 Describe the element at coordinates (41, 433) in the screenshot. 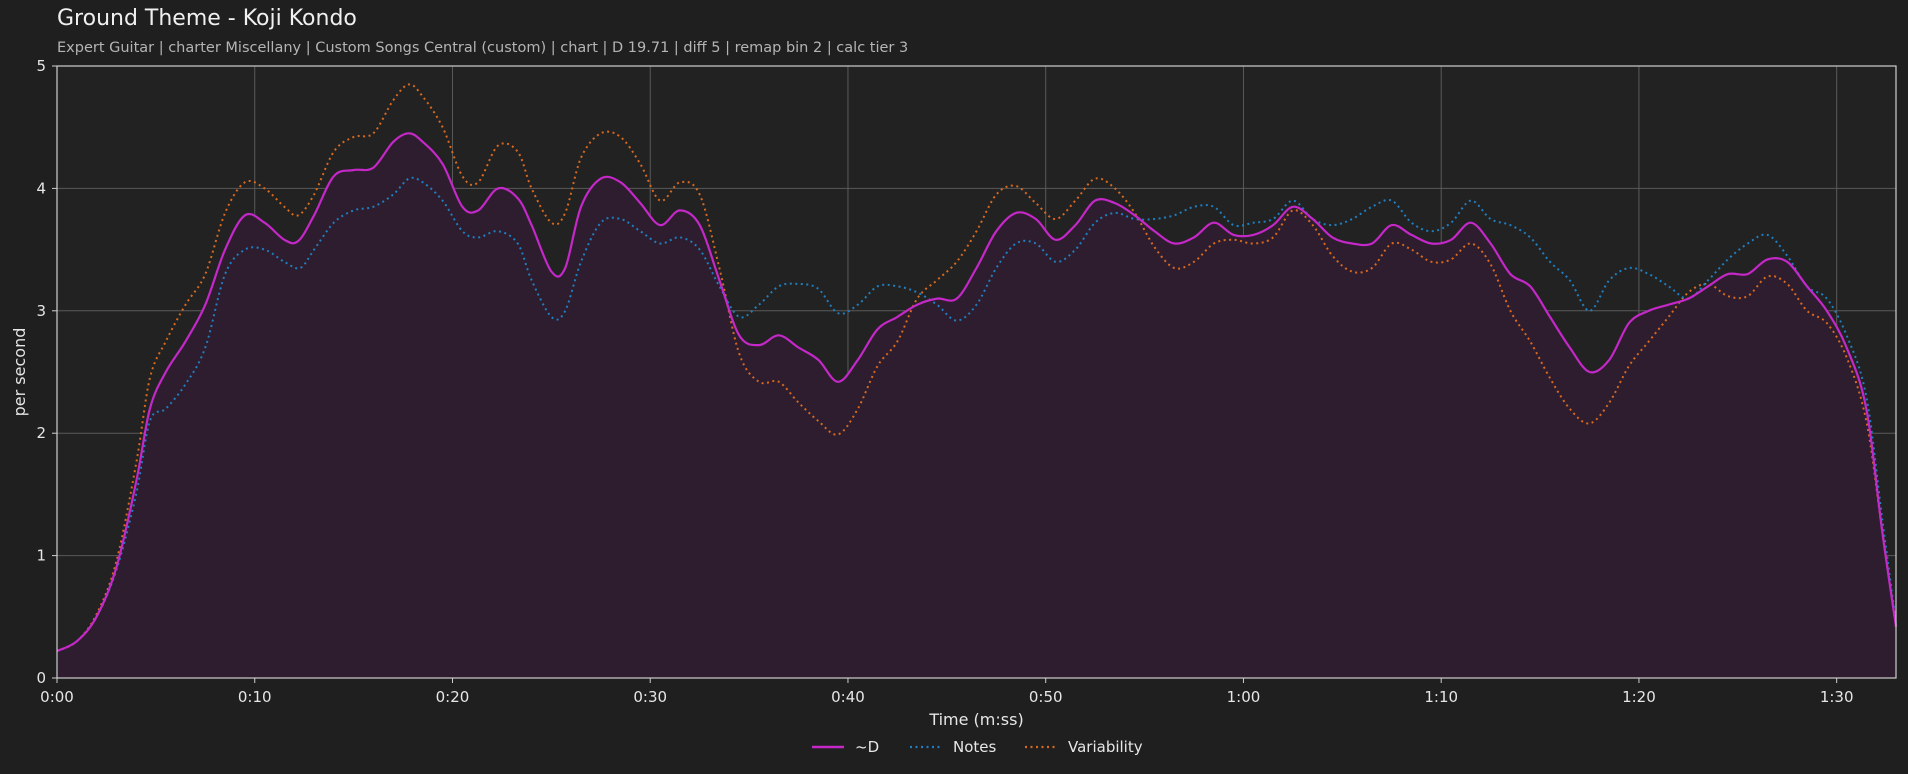

I see `y-tick-label: 2` at that location.